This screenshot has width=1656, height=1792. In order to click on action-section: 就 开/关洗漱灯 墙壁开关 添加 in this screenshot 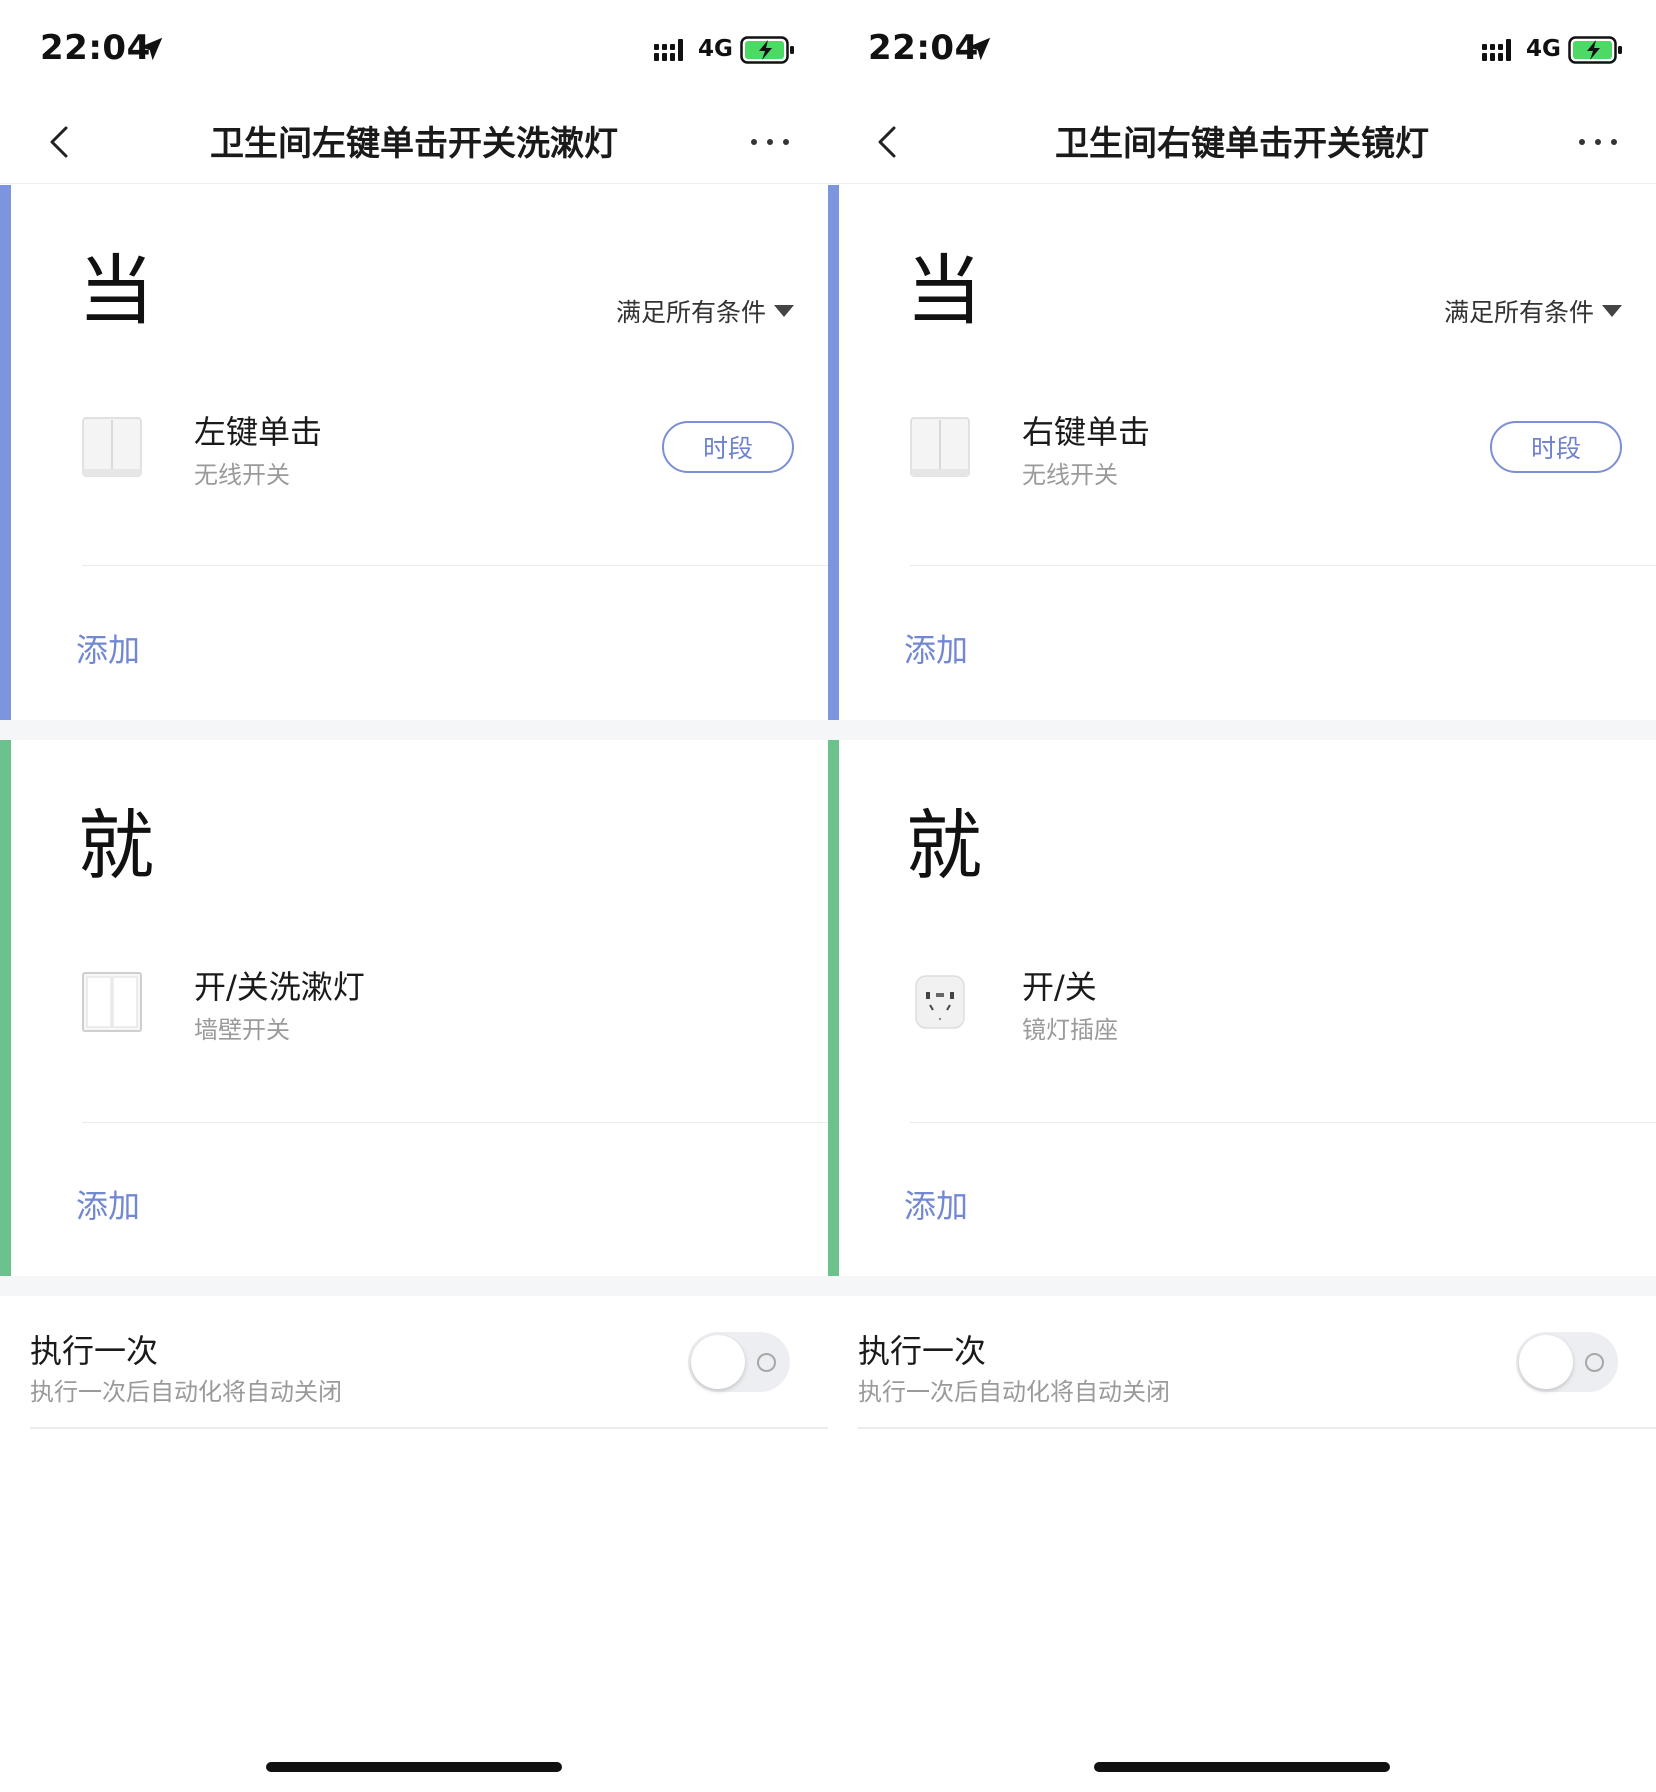, I will do `click(414, 1008)`.